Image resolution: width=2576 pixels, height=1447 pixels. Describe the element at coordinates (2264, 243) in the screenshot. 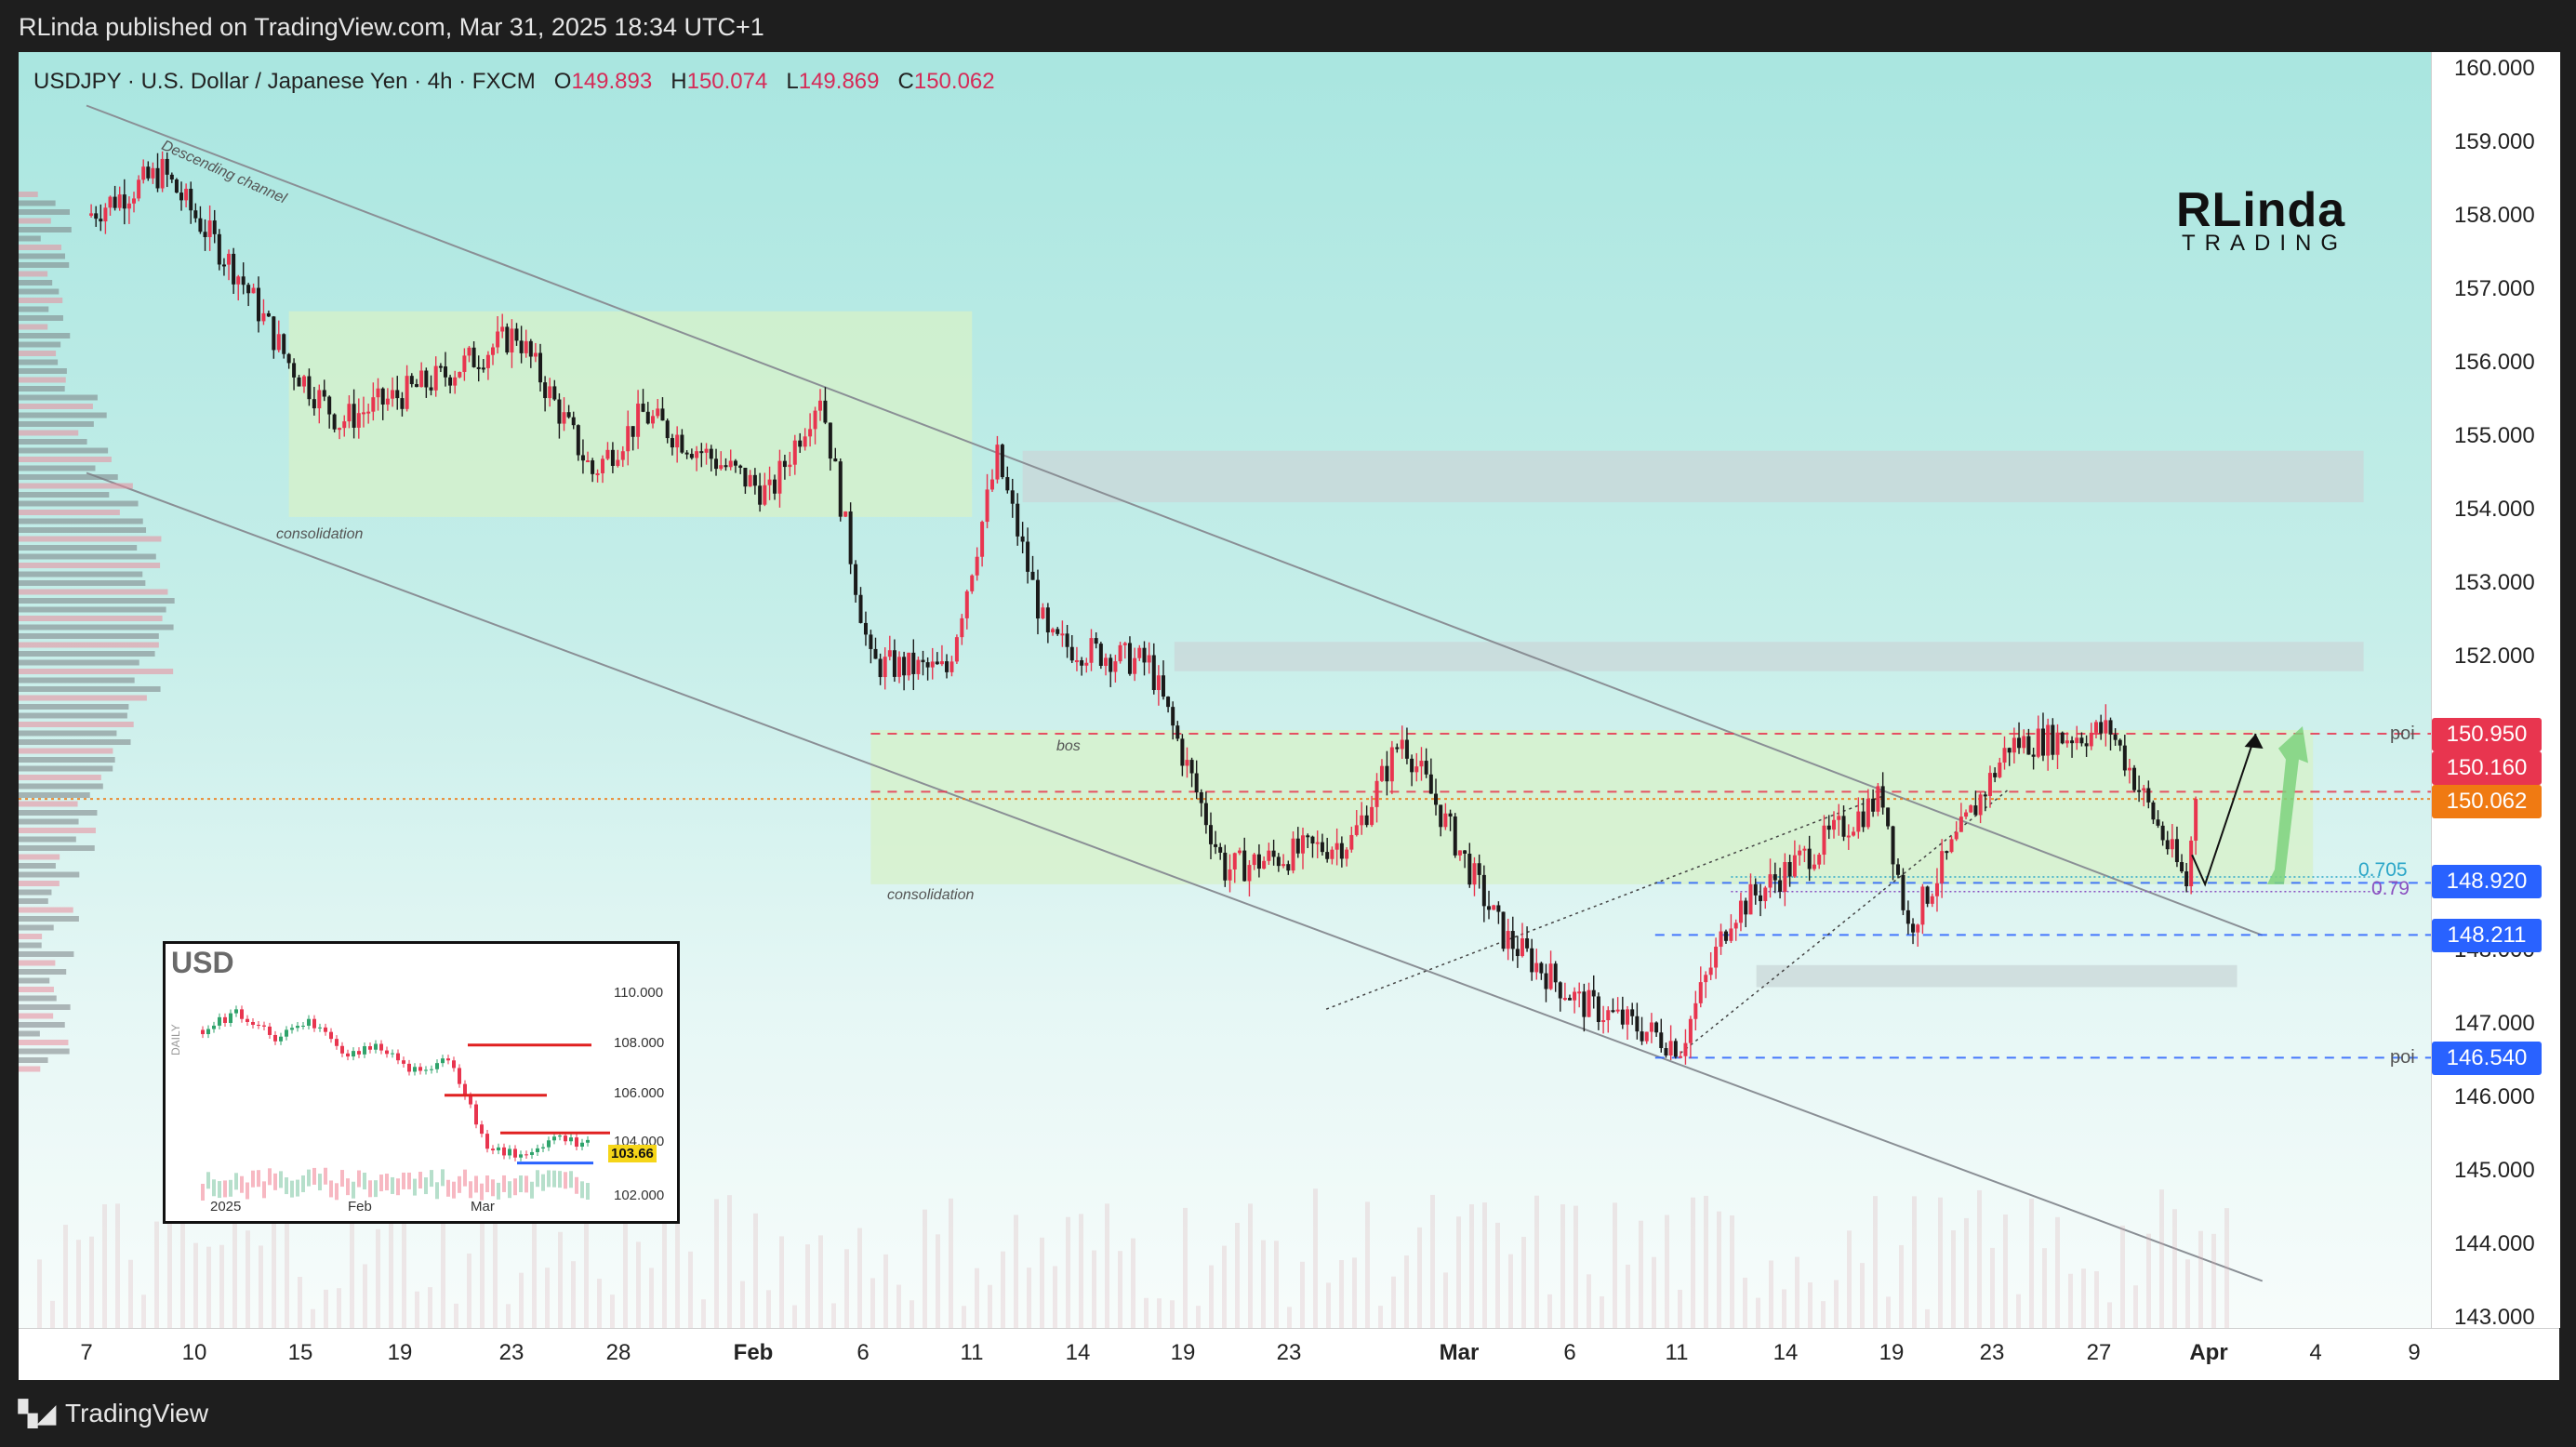

I see `logo-line2: TRADING` at that location.